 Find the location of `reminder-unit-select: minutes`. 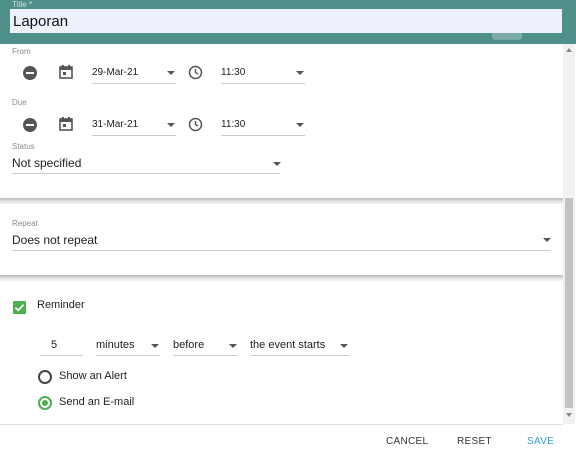

reminder-unit-select: minutes is located at coordinates (115, 345).